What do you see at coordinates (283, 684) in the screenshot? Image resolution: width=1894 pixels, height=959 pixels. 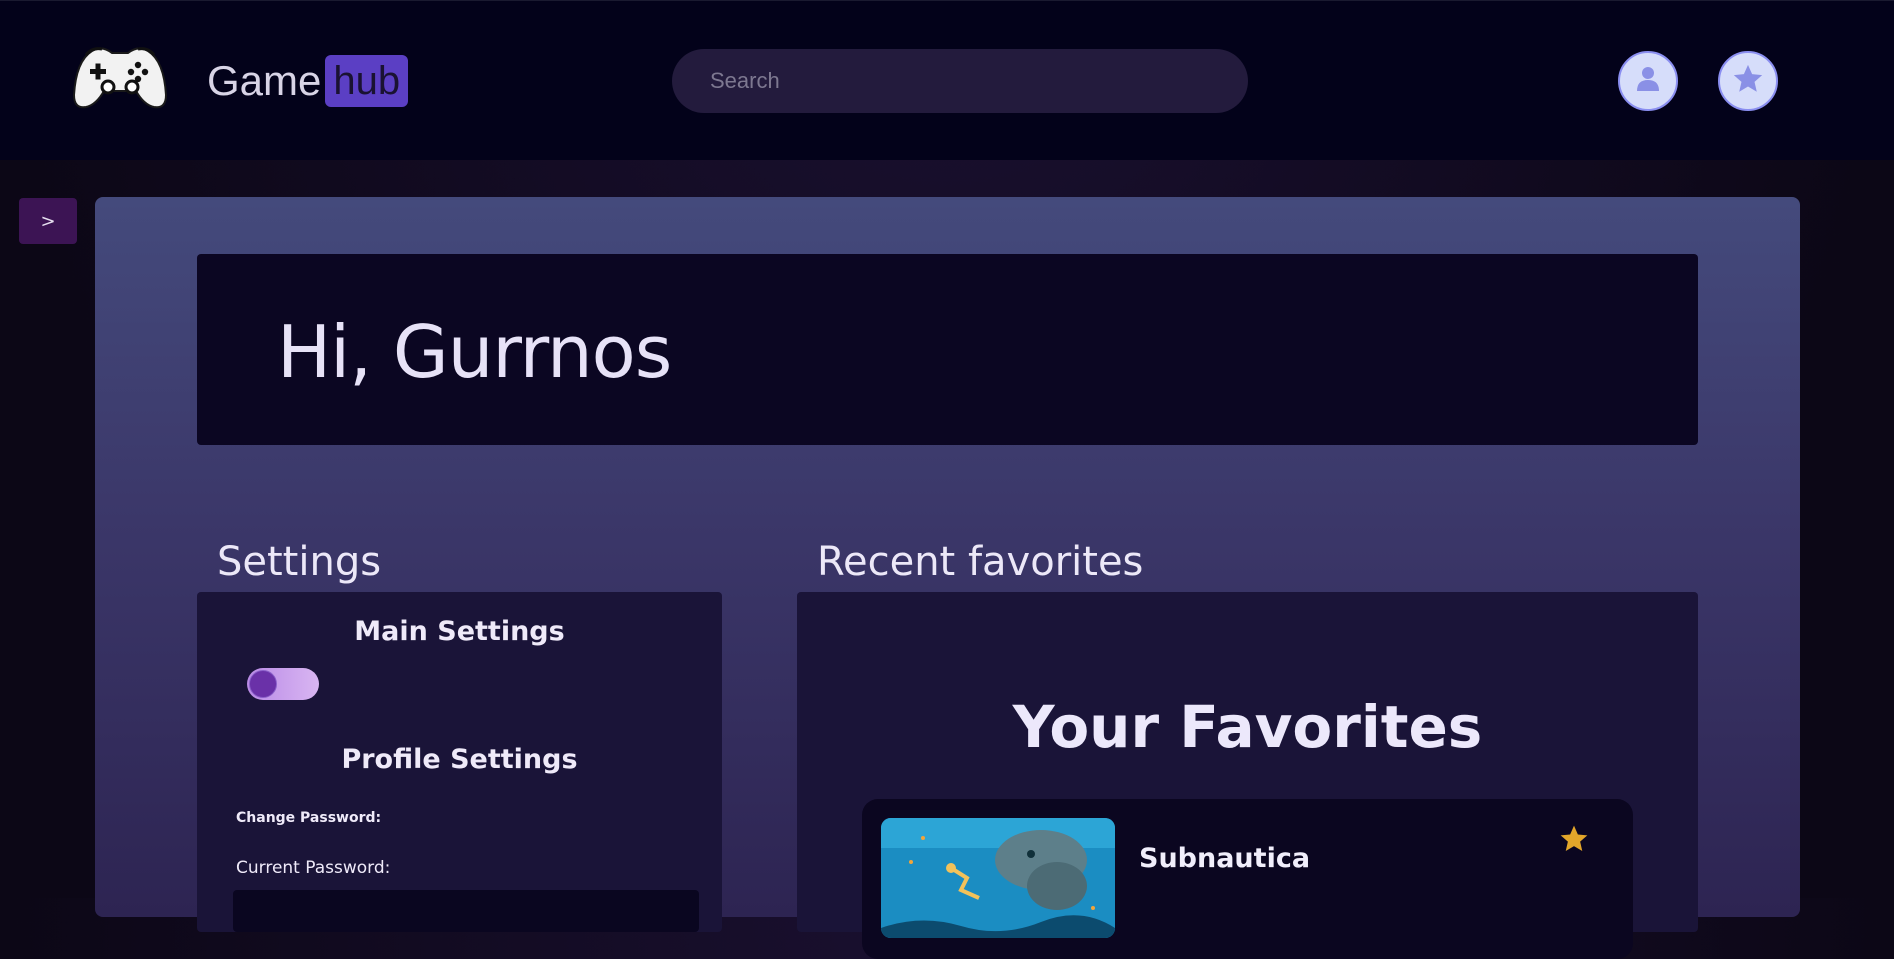 I see `theme-toggle` at bounding box center [283, 684].